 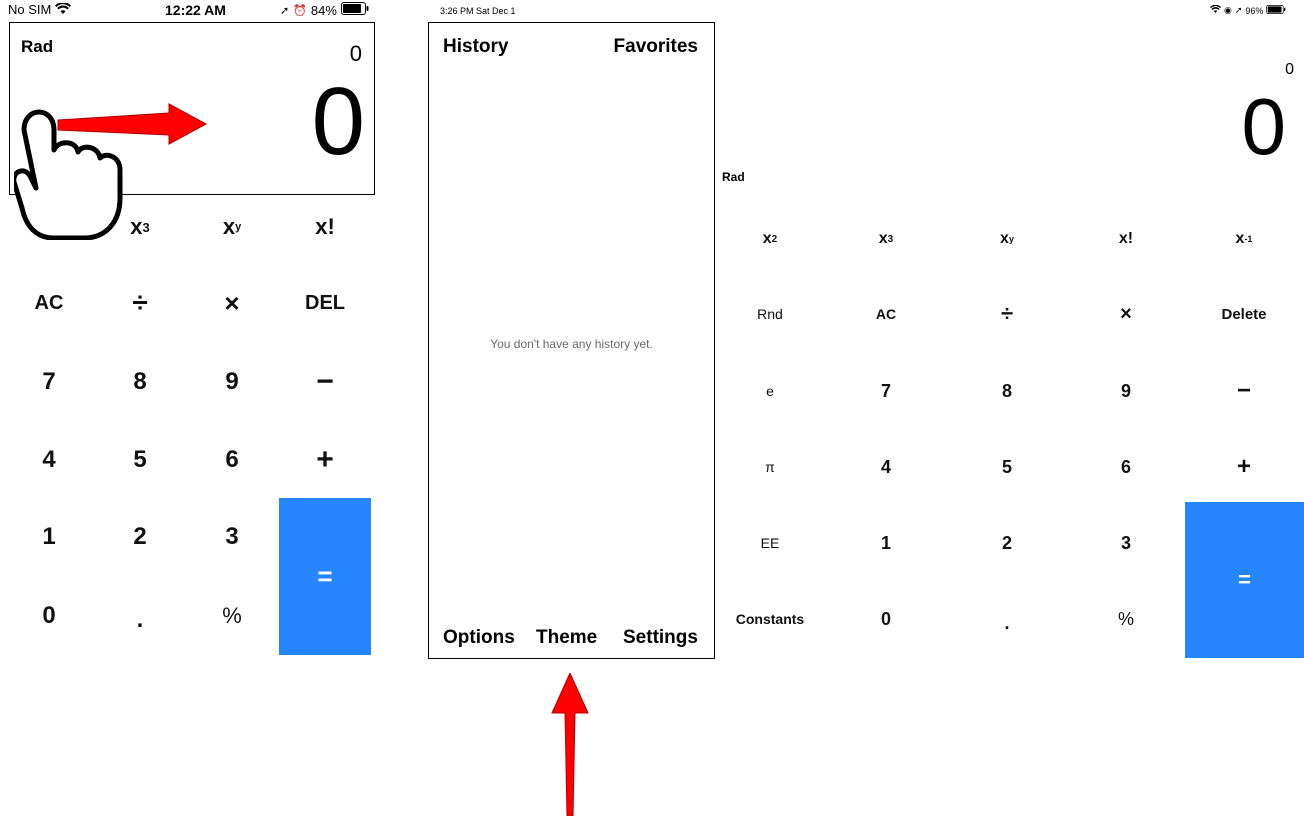 I want to click on battery-percent: 96%, so click(x=1254, y=10).